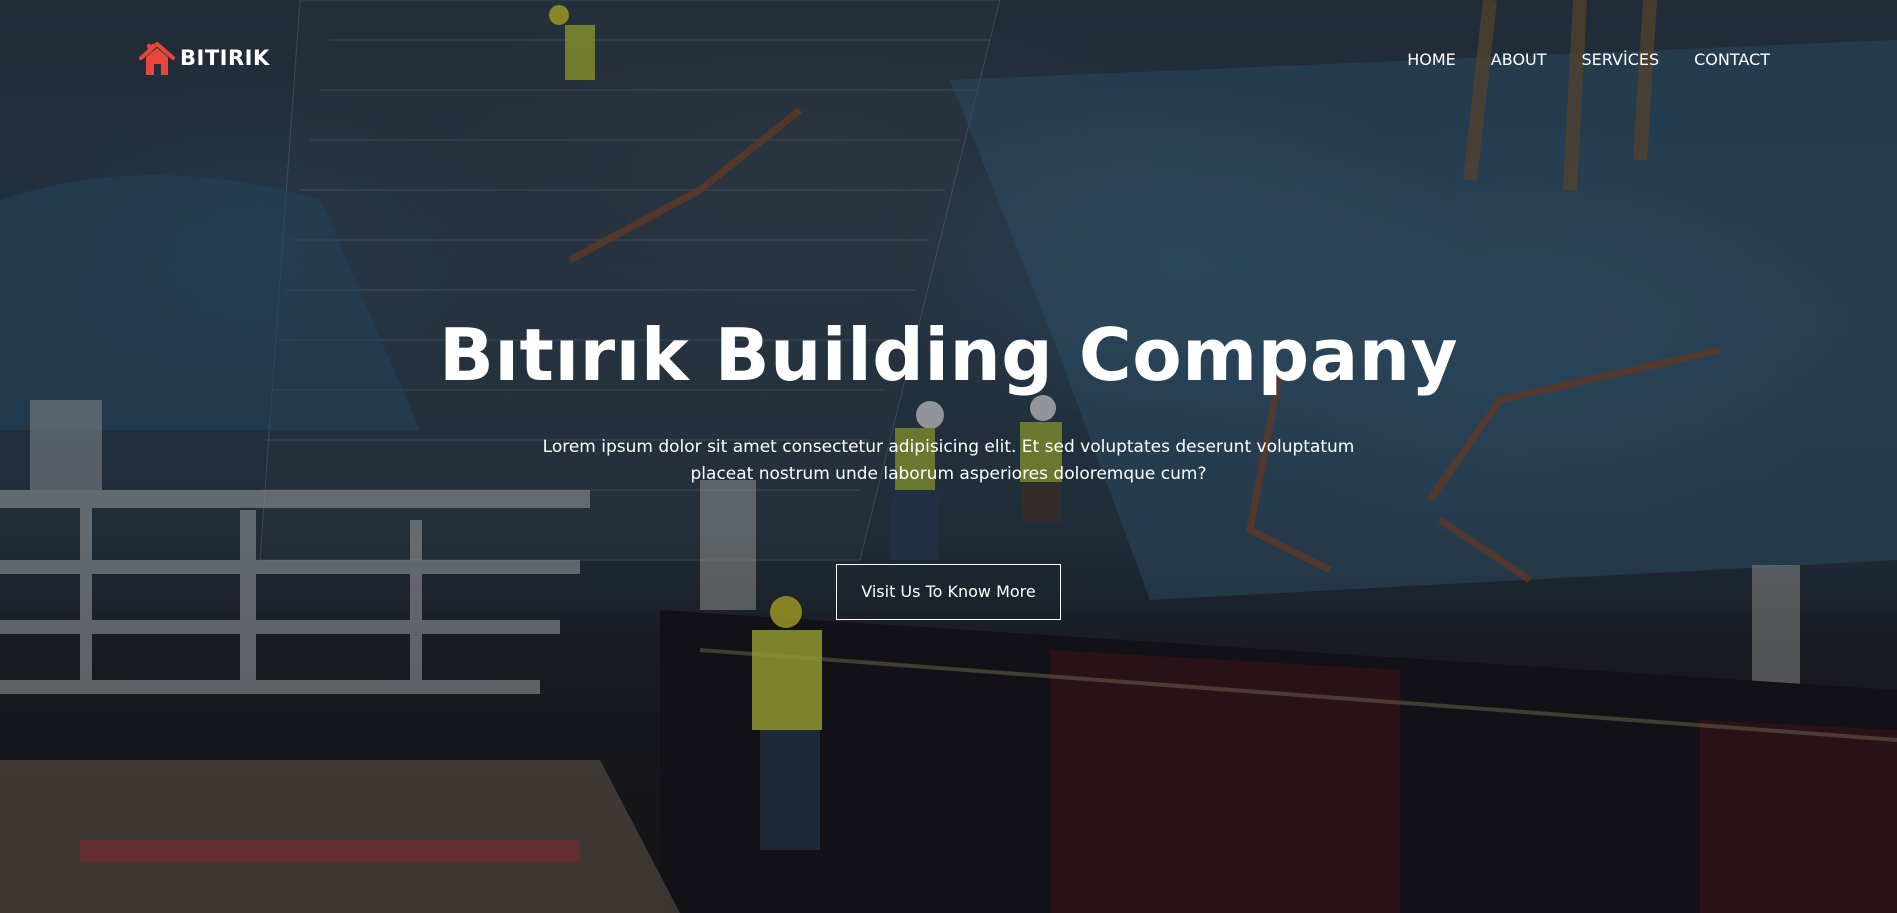 Image resolution: width=1897 pixels, height=913 pixels. What do you see at coordinates (1621, 60) in the screenshot?
I see `nav-link-services: SERVİCES` at bounding box center [1621, 60].